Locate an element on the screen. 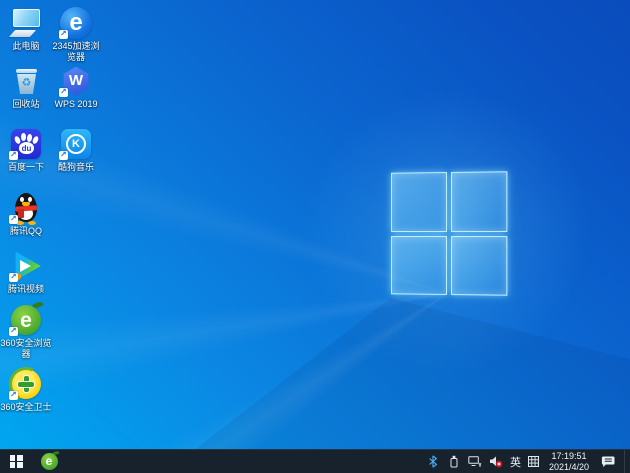 The width and height of the screenshot is (630, 473). tencent-video-icon is located at coordinates (26, 266).